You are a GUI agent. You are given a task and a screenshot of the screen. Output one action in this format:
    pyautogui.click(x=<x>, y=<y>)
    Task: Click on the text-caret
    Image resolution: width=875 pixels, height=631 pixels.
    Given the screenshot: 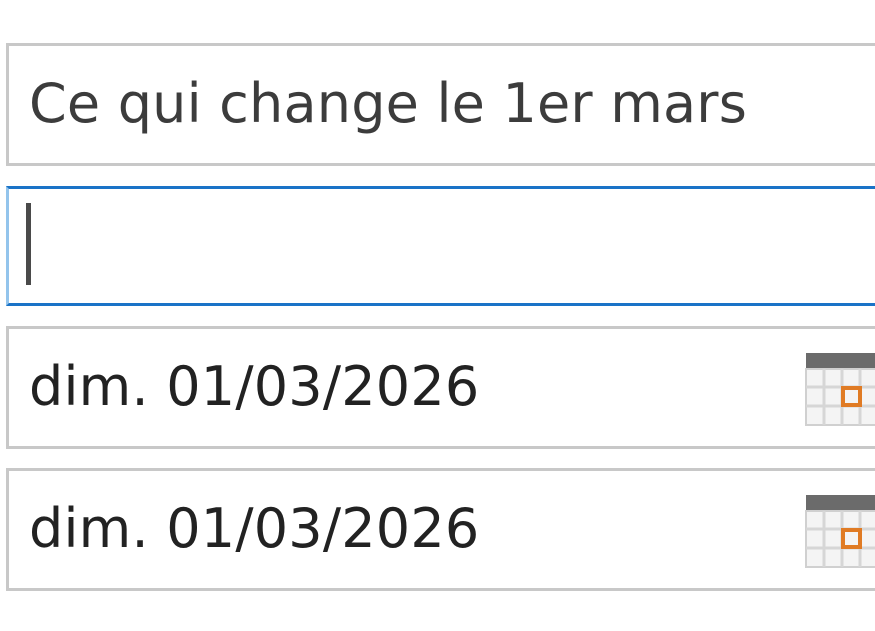 What is the action you would take?
    pyautogui.click(x=28, y=244)
    